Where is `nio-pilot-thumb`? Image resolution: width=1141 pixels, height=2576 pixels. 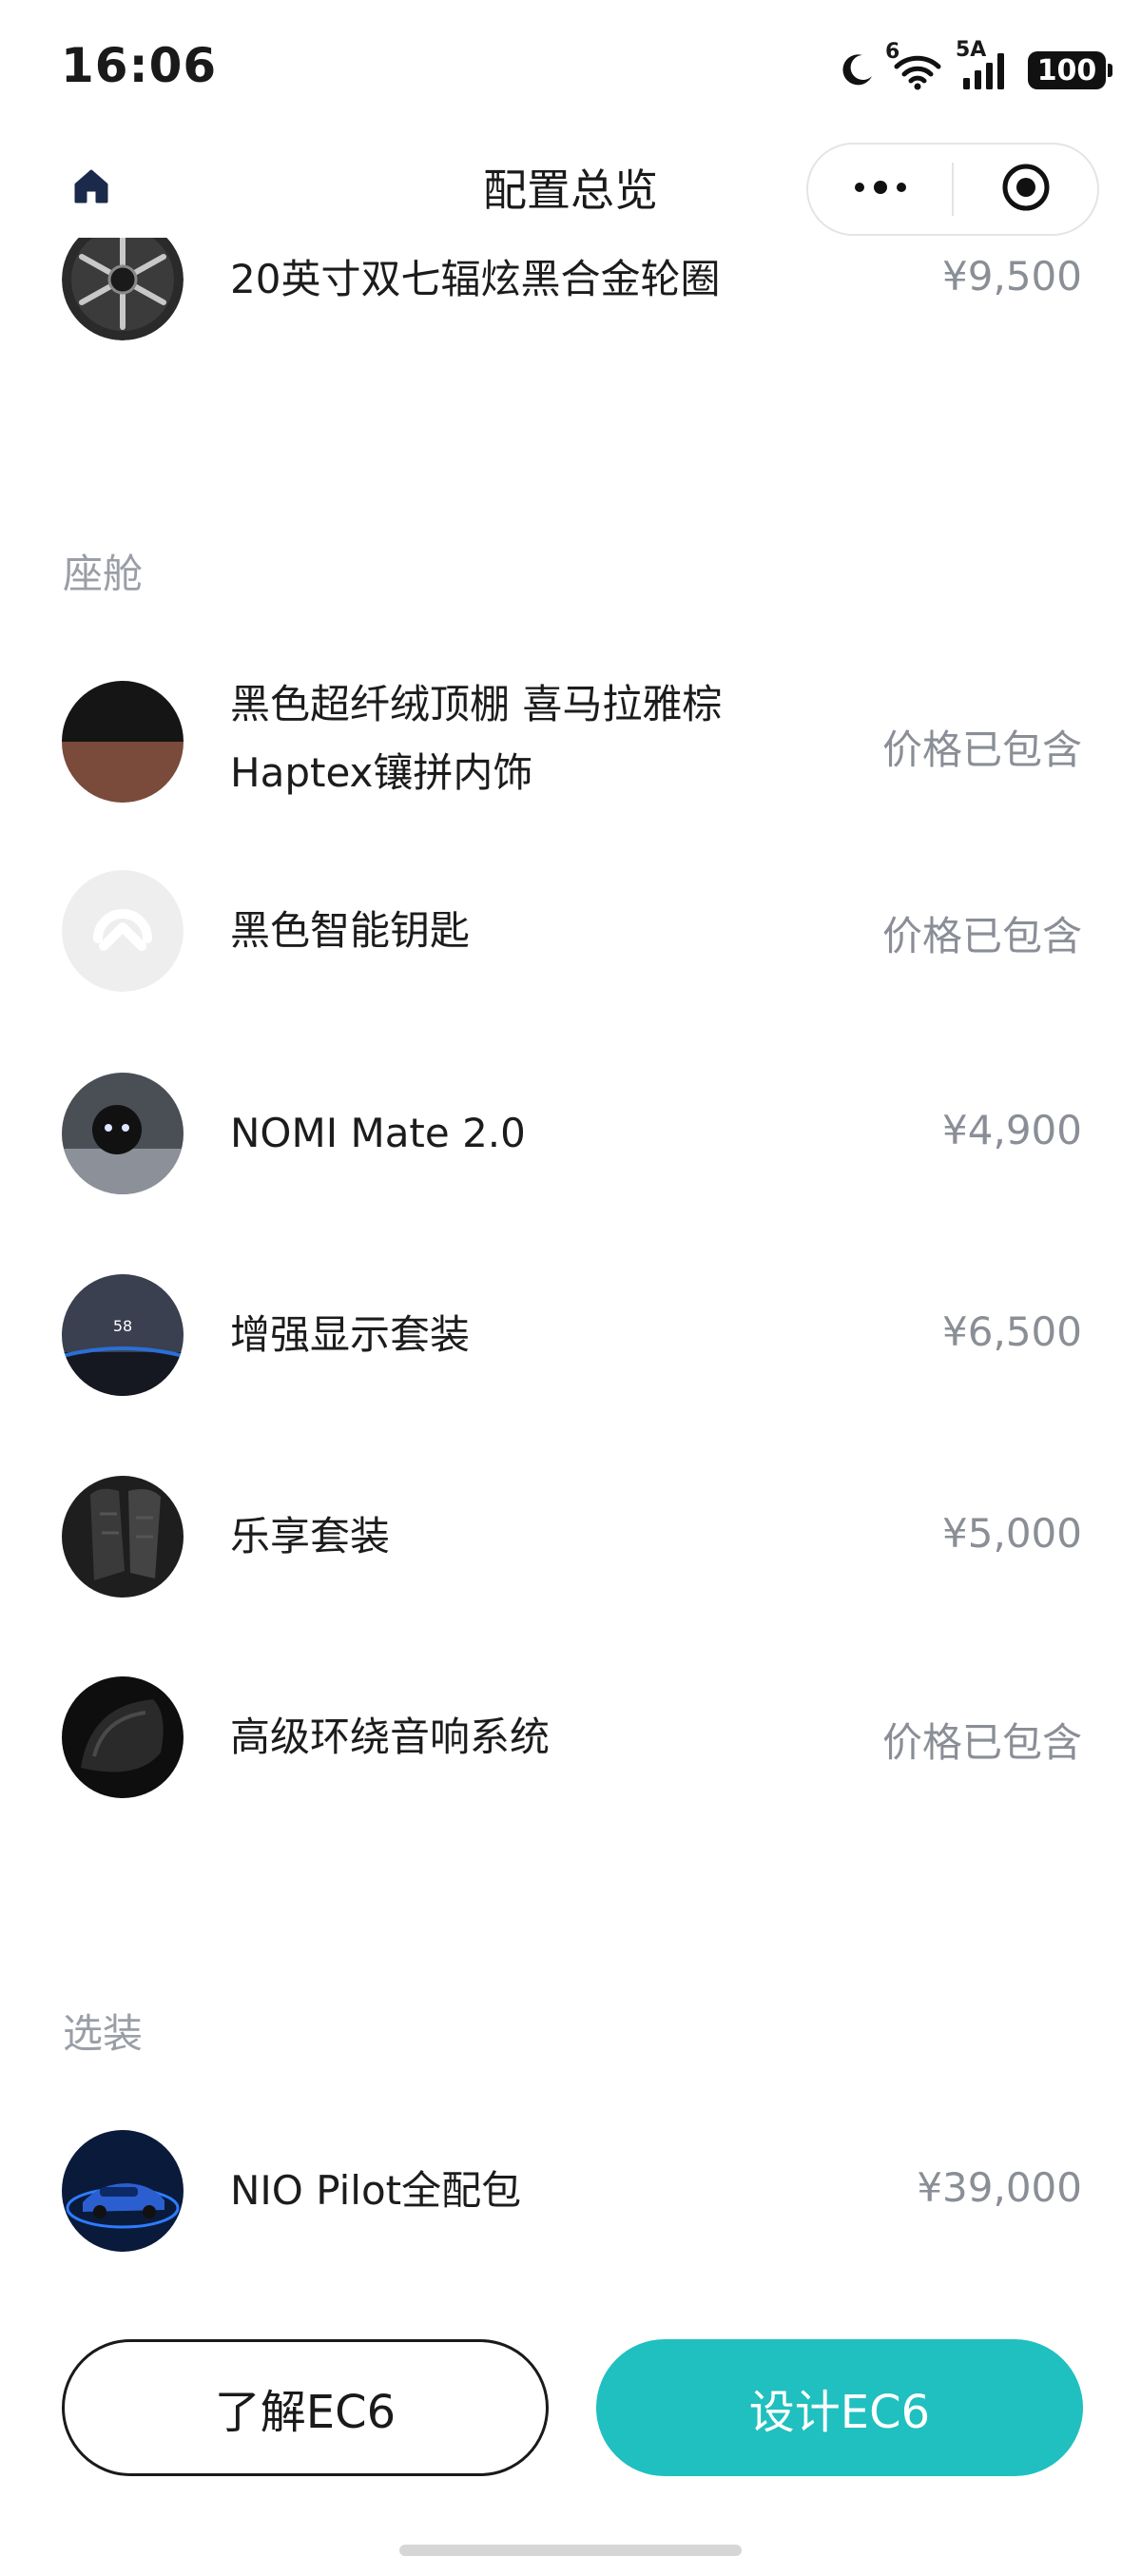 nio-pilot-thumb is located at coordinates (123, 2191).